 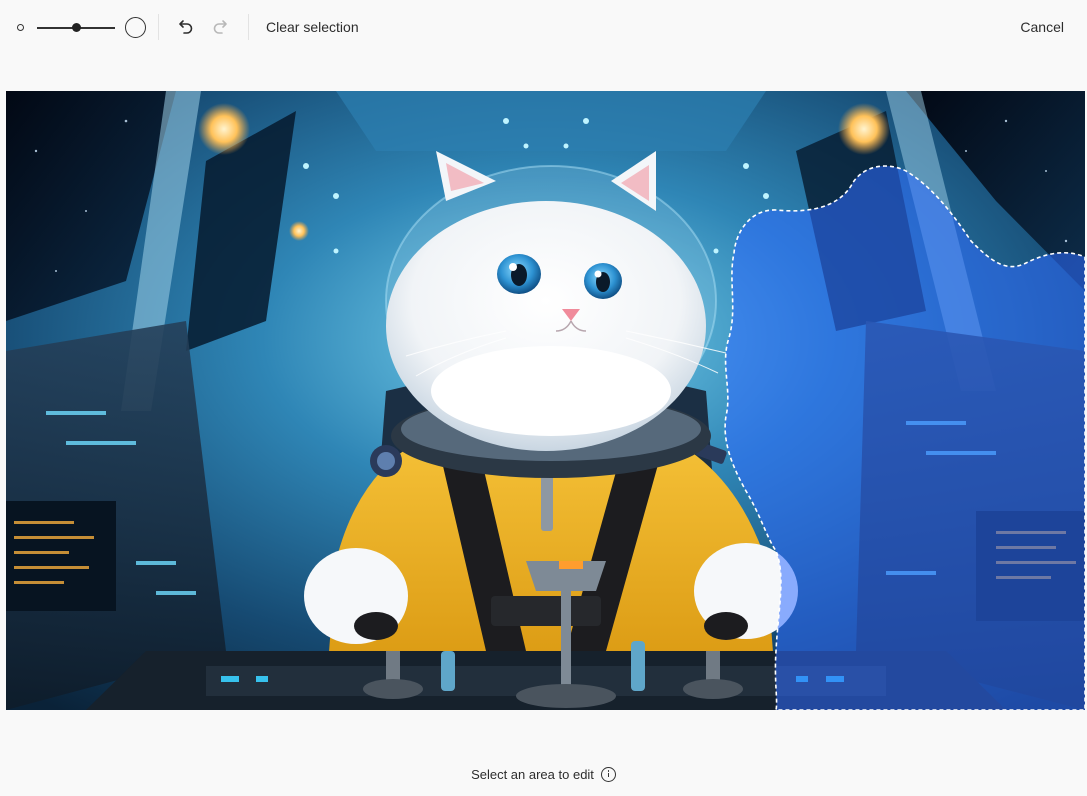 I want to click on toolbar: Clear selection Cancel, so click(x=543, y=28).